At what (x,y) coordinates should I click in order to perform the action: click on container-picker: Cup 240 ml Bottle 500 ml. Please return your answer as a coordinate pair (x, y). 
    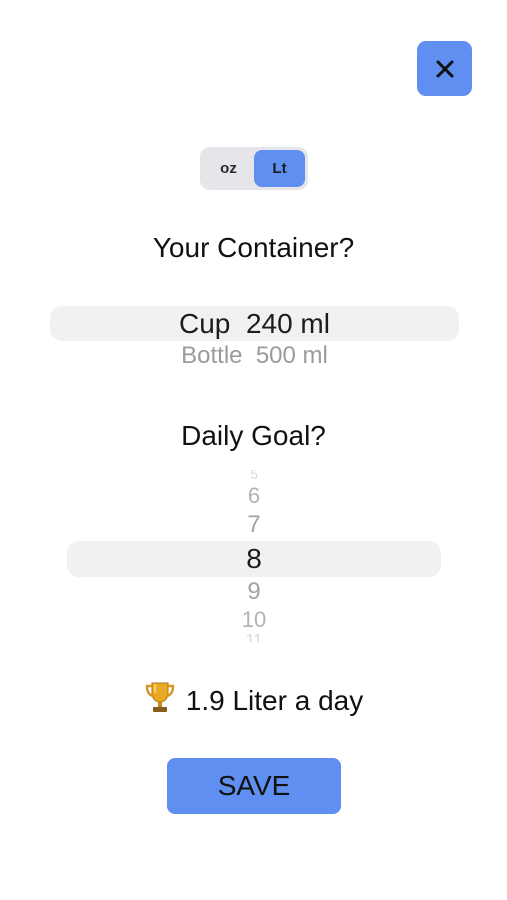
    Looking at the image, I should click on (254, 333).